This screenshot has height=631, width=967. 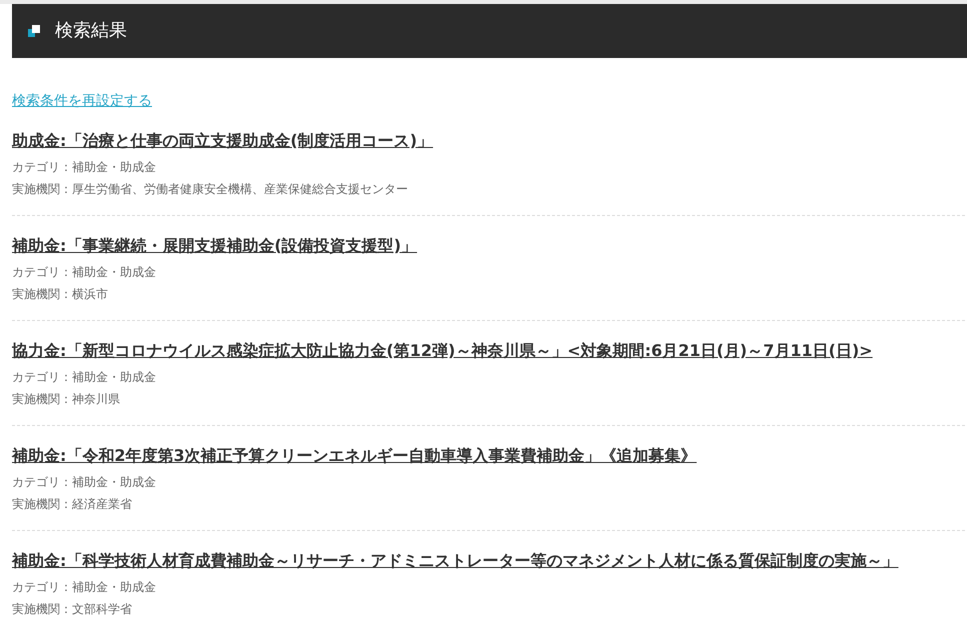 What do you see at coordinates (442, 350) in the screenshot?
I see `result-title-link: 協力金:「新型コロナウイルス感染症拡大防止協力金(第12弾)～神奈川県～」<対象期間:6月21日(月)～7月11日(日)>` at bounding box center [442, 350].